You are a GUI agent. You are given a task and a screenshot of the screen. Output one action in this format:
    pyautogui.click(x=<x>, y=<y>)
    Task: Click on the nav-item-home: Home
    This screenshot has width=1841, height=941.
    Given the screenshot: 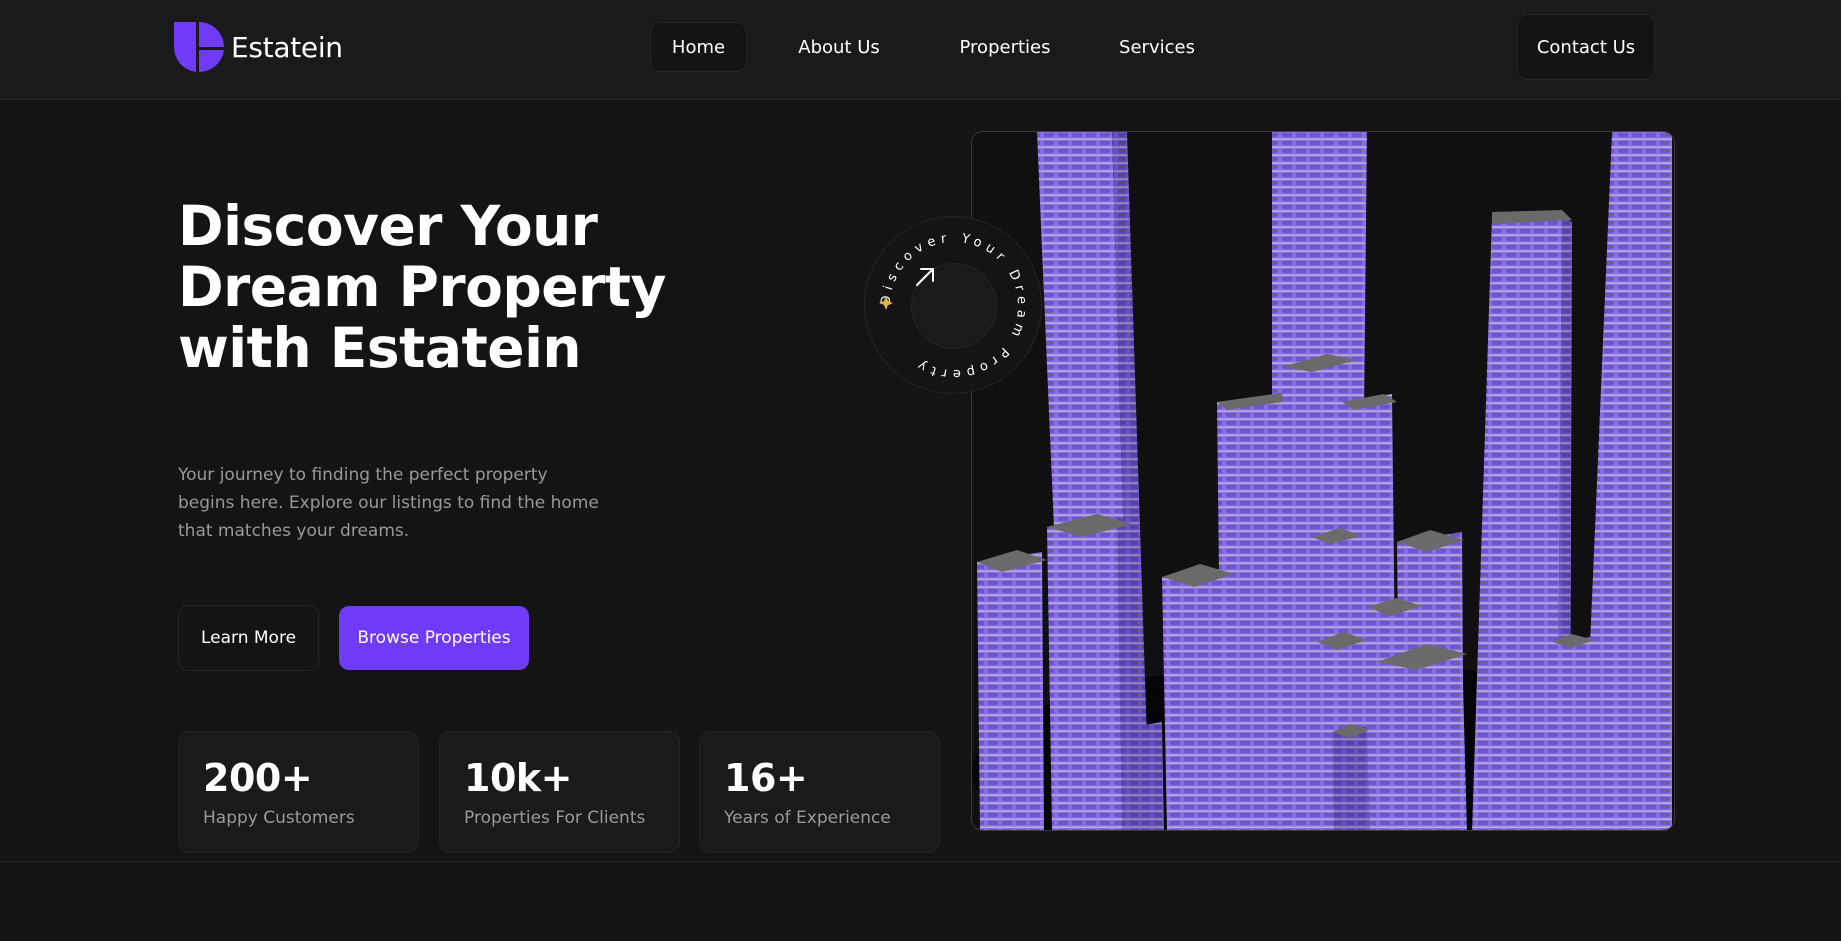 What is the action you would take?
    pyautogui.click(x=698, y=47)
    